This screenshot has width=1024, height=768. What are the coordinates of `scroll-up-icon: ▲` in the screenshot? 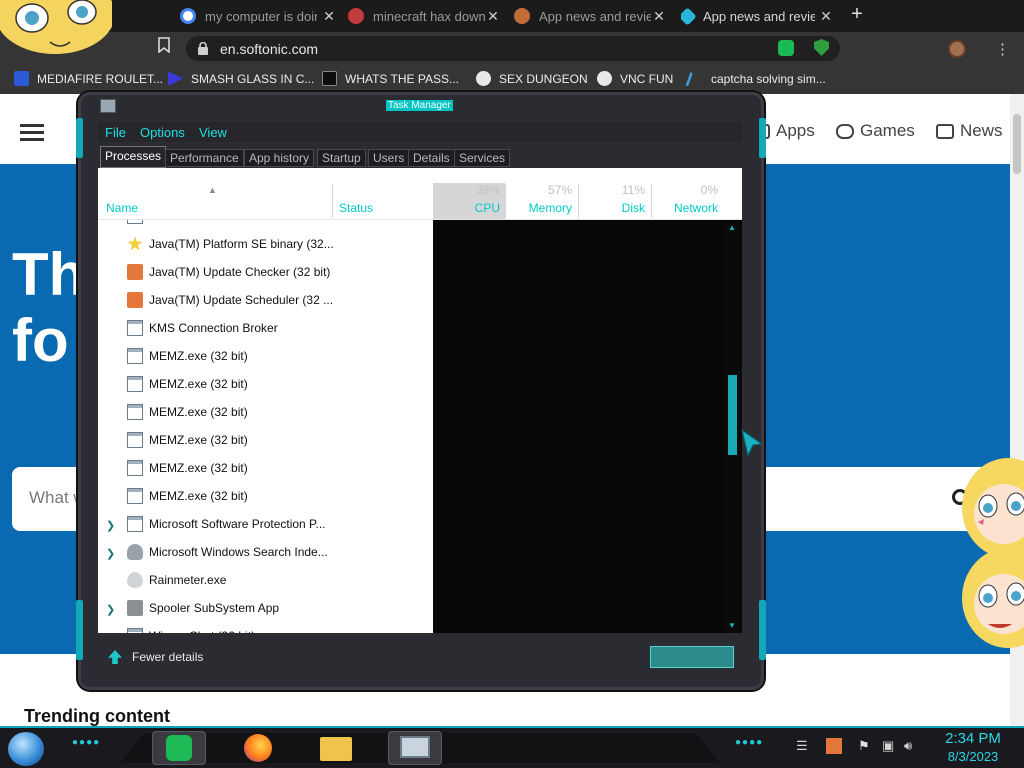 It's located at (732, 227).